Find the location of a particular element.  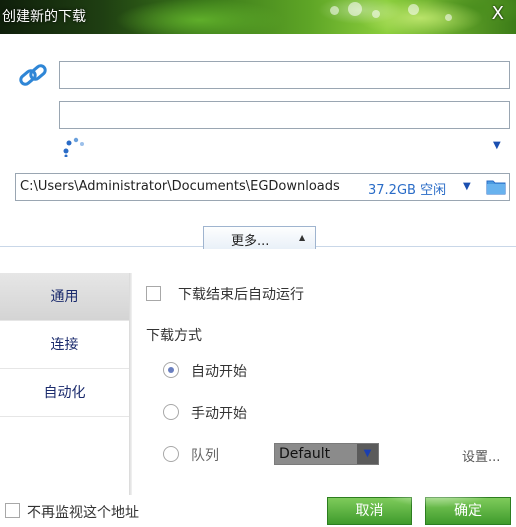

auto-start-label: 自动开始 is located at coordinates (219, 372).